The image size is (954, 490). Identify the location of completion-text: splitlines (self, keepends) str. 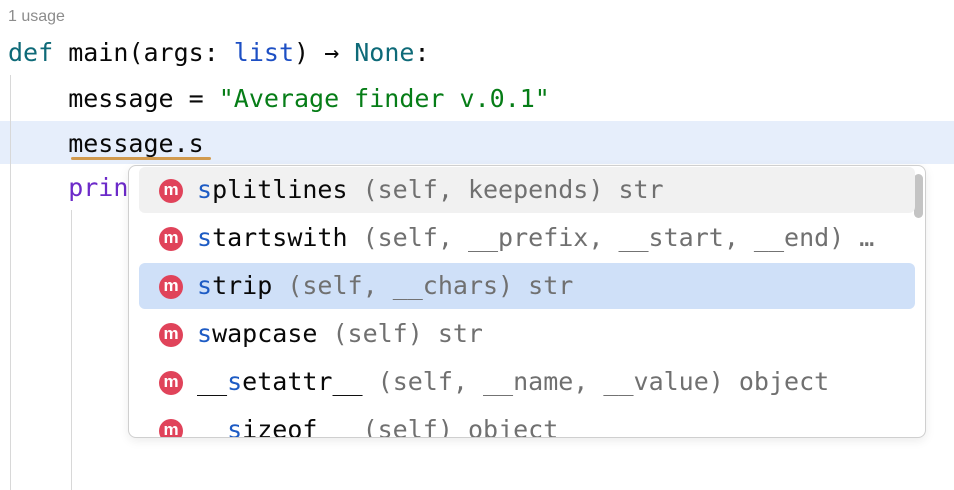
(430, 190).